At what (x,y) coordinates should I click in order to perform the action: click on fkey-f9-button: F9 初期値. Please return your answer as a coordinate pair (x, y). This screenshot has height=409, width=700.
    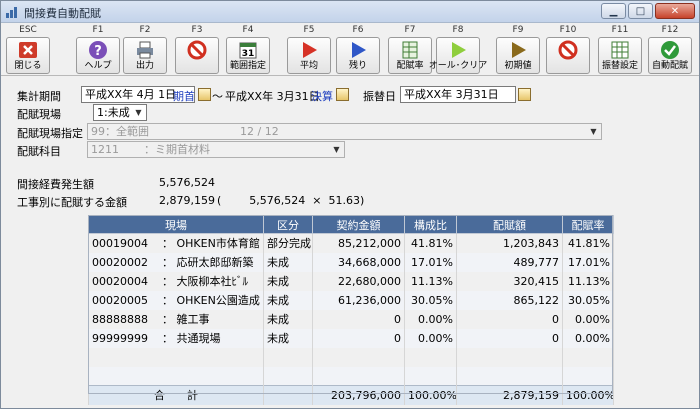
    Looking at the image, I should click on (518, 50).